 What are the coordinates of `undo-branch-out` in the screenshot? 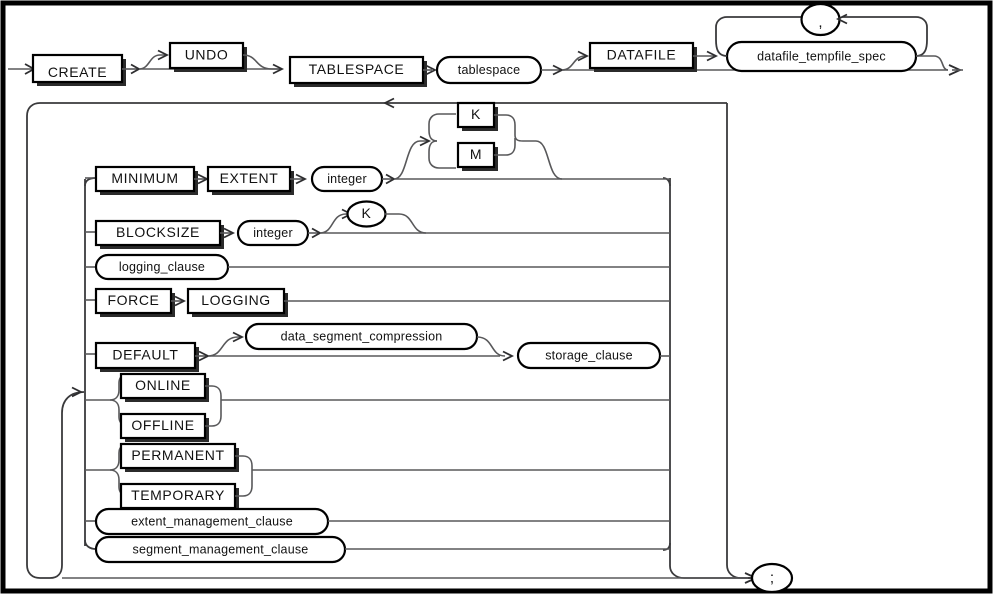 It's located at (261, 62).